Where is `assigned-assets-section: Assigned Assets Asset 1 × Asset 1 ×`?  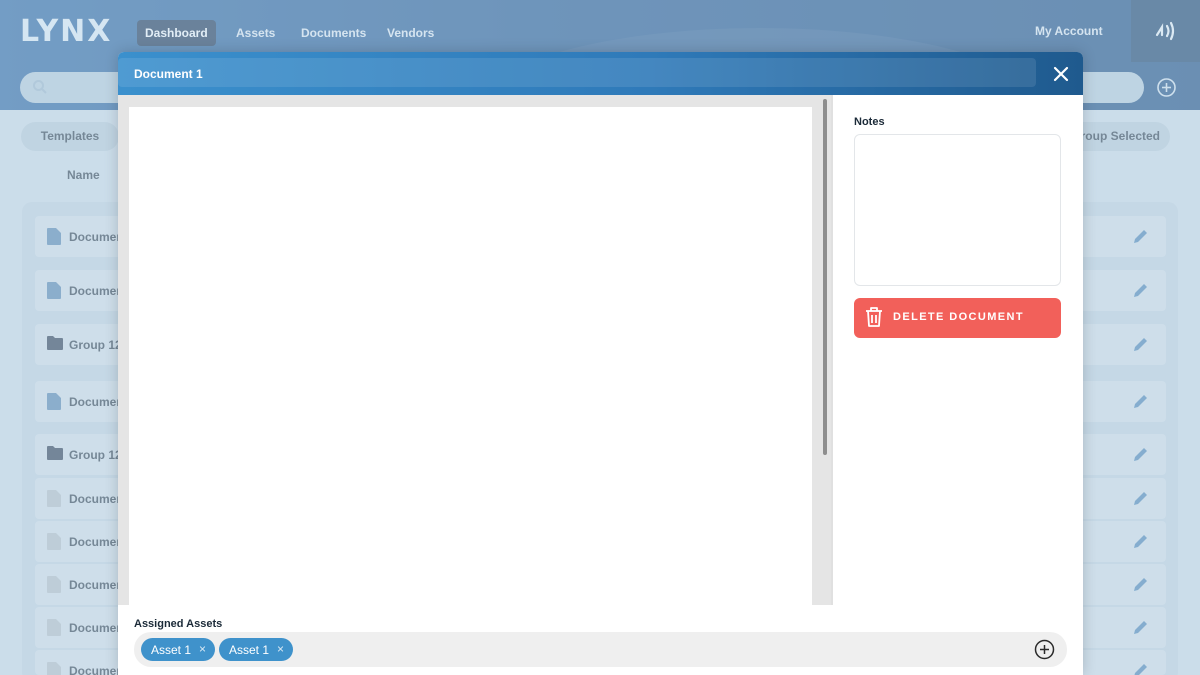
assigned-assets-section: Assigned Assets Asset 1 × Asset 1 × is located at coordinates (600, 640).